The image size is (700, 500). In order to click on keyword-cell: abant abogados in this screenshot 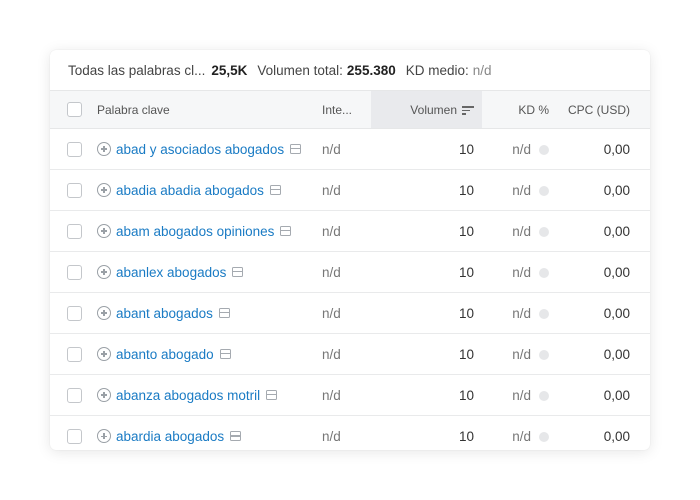, I will do `click(209, 313)`.